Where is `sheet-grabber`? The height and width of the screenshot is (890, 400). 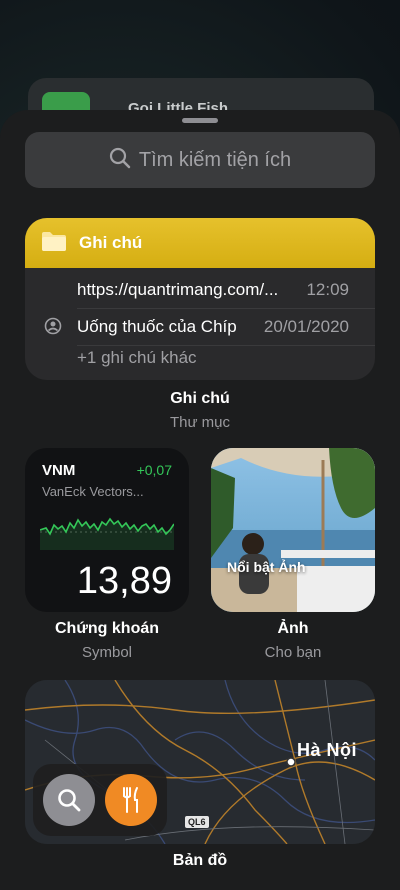
sheet-grabber is located at coordinates (200, 120).